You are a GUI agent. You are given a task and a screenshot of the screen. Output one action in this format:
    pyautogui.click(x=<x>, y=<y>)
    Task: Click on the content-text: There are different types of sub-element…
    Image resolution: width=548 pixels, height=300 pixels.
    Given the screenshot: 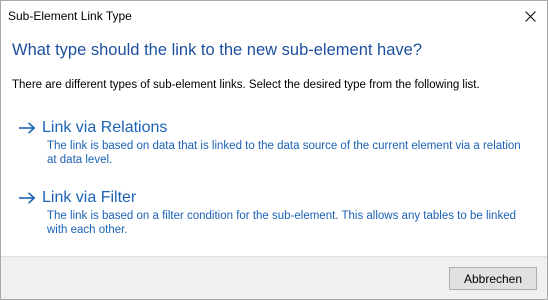 What is the action you would take?
    pyautogui.click(x=246, y=85)
    